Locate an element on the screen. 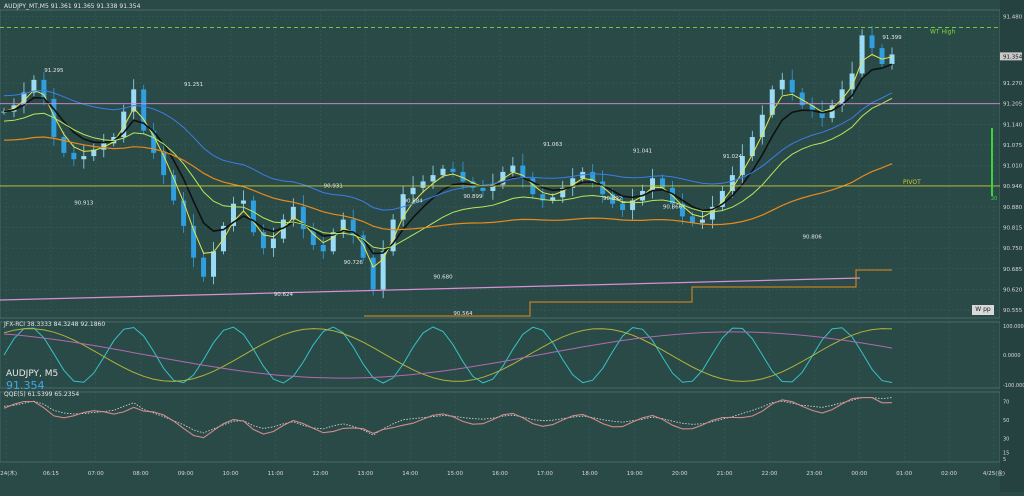 The image size is (1024, 496). price-axis-tick: 91.140 is located at coordinates (1013, 125).